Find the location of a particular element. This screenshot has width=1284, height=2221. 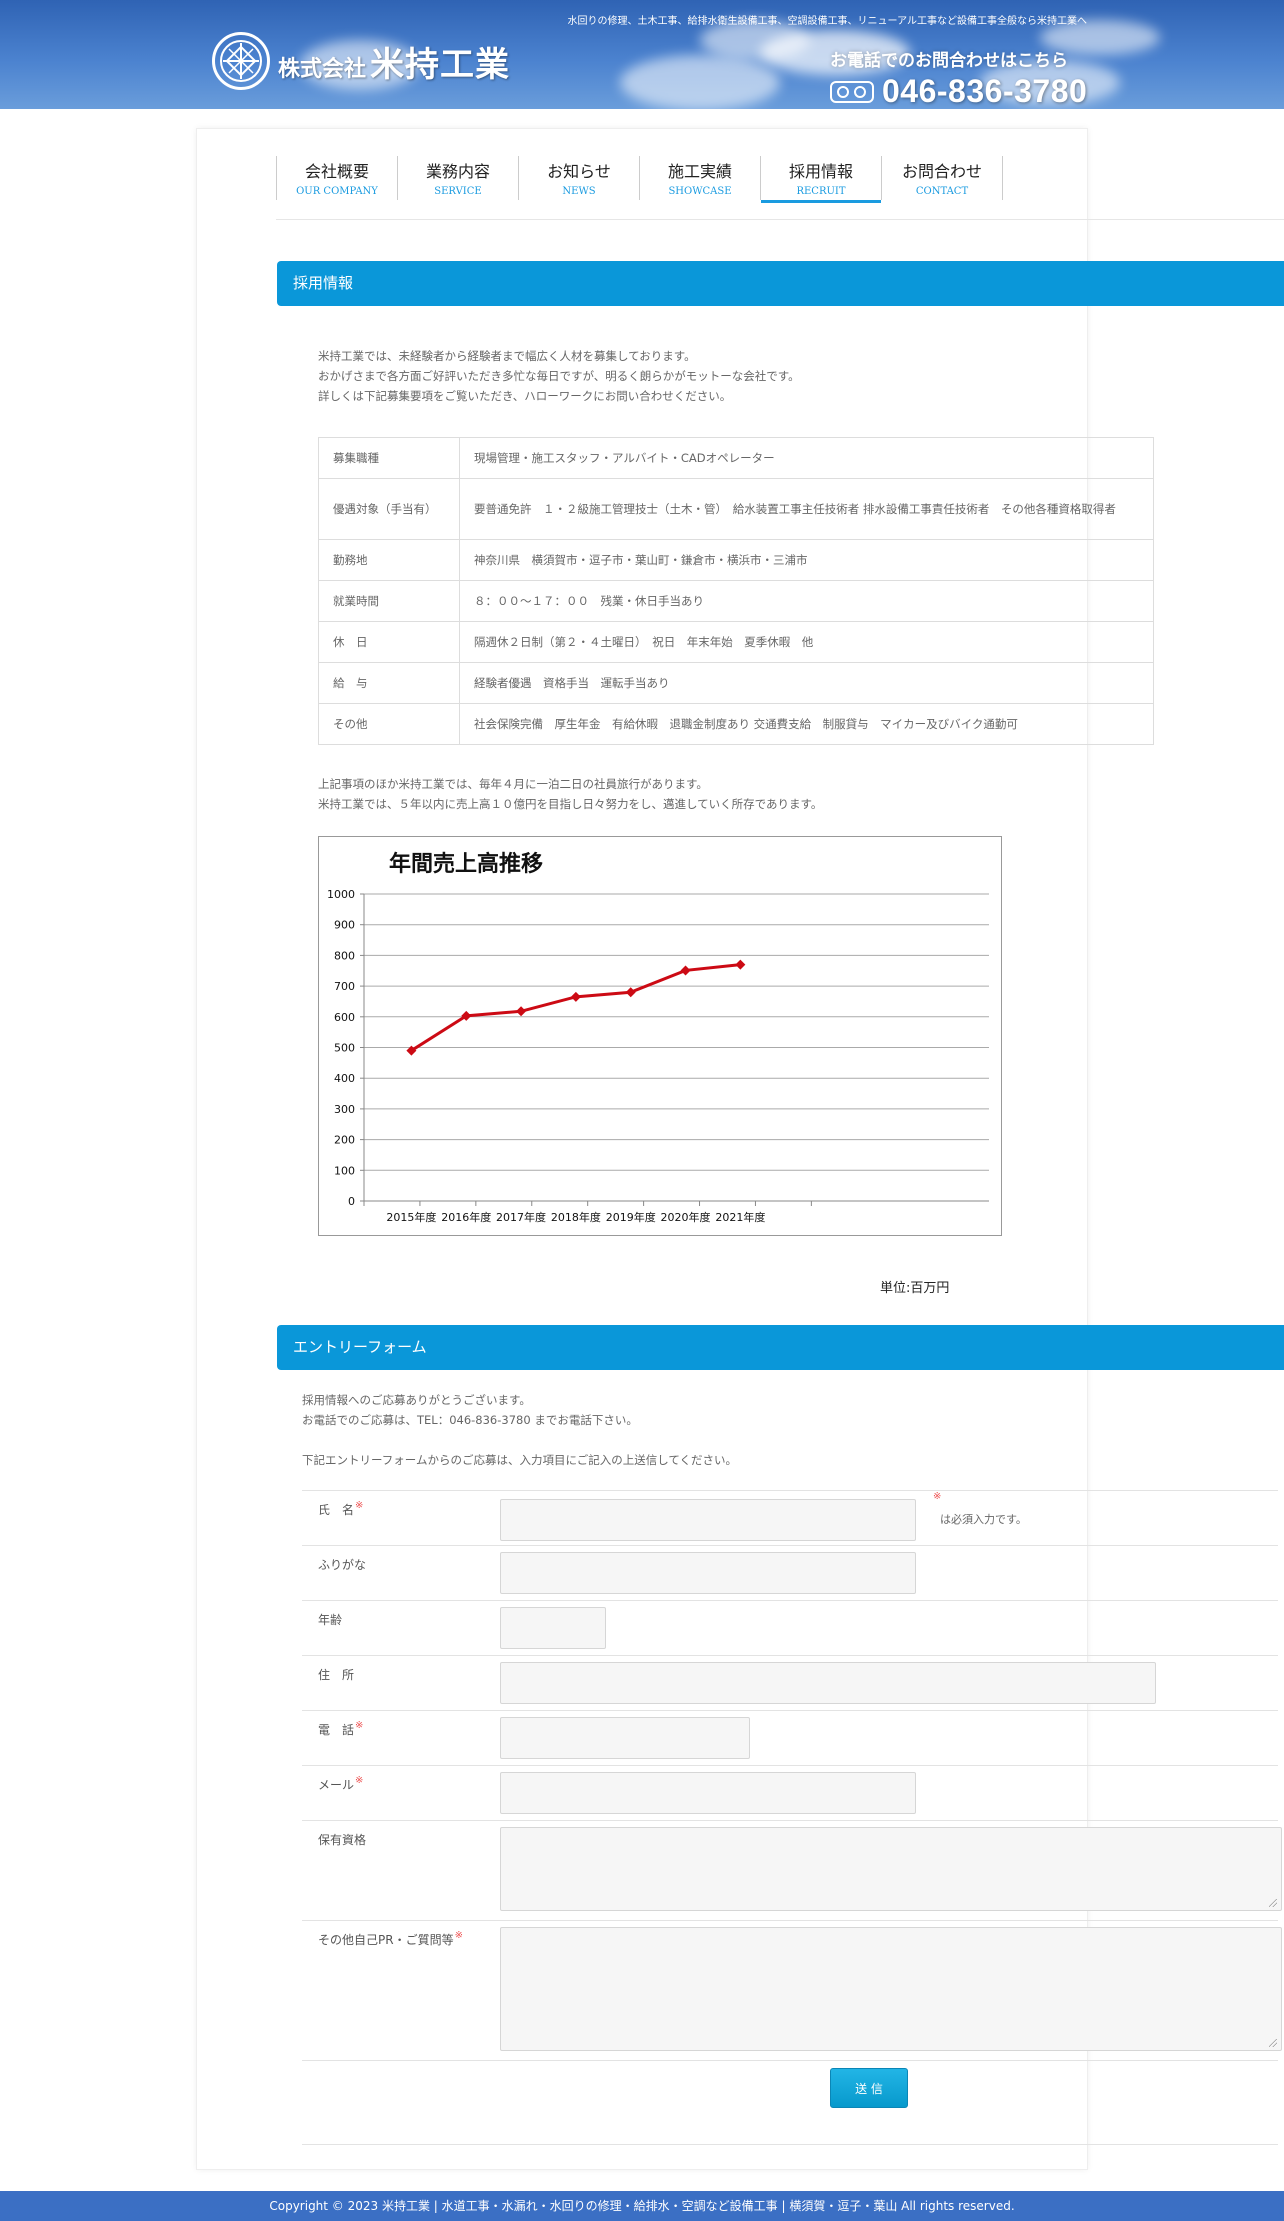

chart-title: 年間売上高推移 is located at coordinates (466, 864).